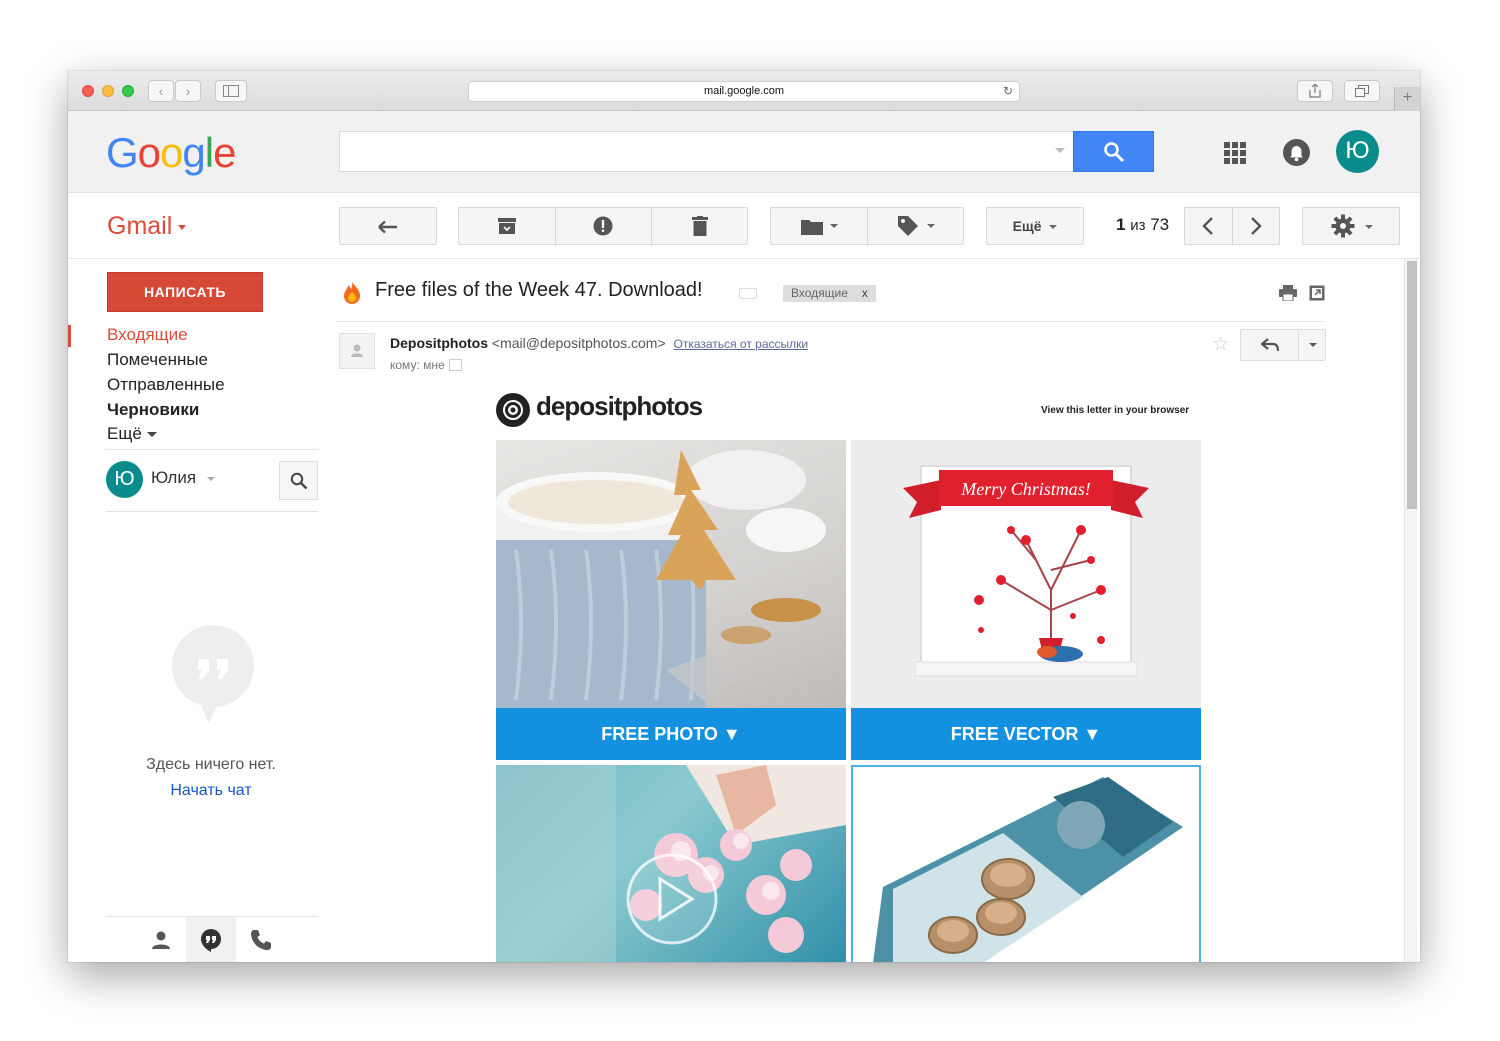  I want to click on sidebar-item-more-label: Ещё, so click(124, 433).